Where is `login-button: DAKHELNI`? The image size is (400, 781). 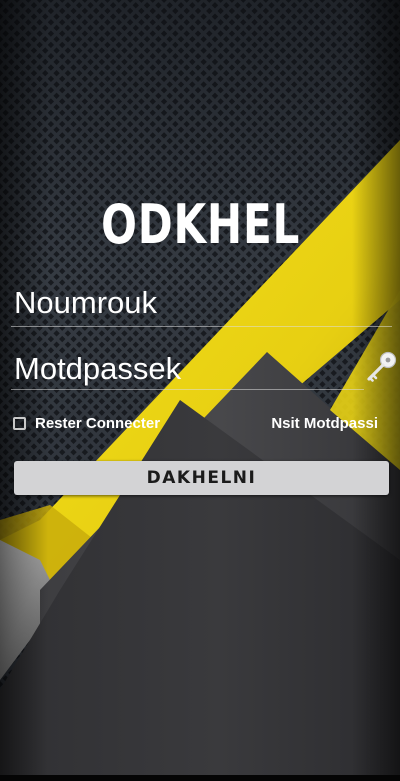 login-button: DAKHELNI is located at coordinates (201, 478).